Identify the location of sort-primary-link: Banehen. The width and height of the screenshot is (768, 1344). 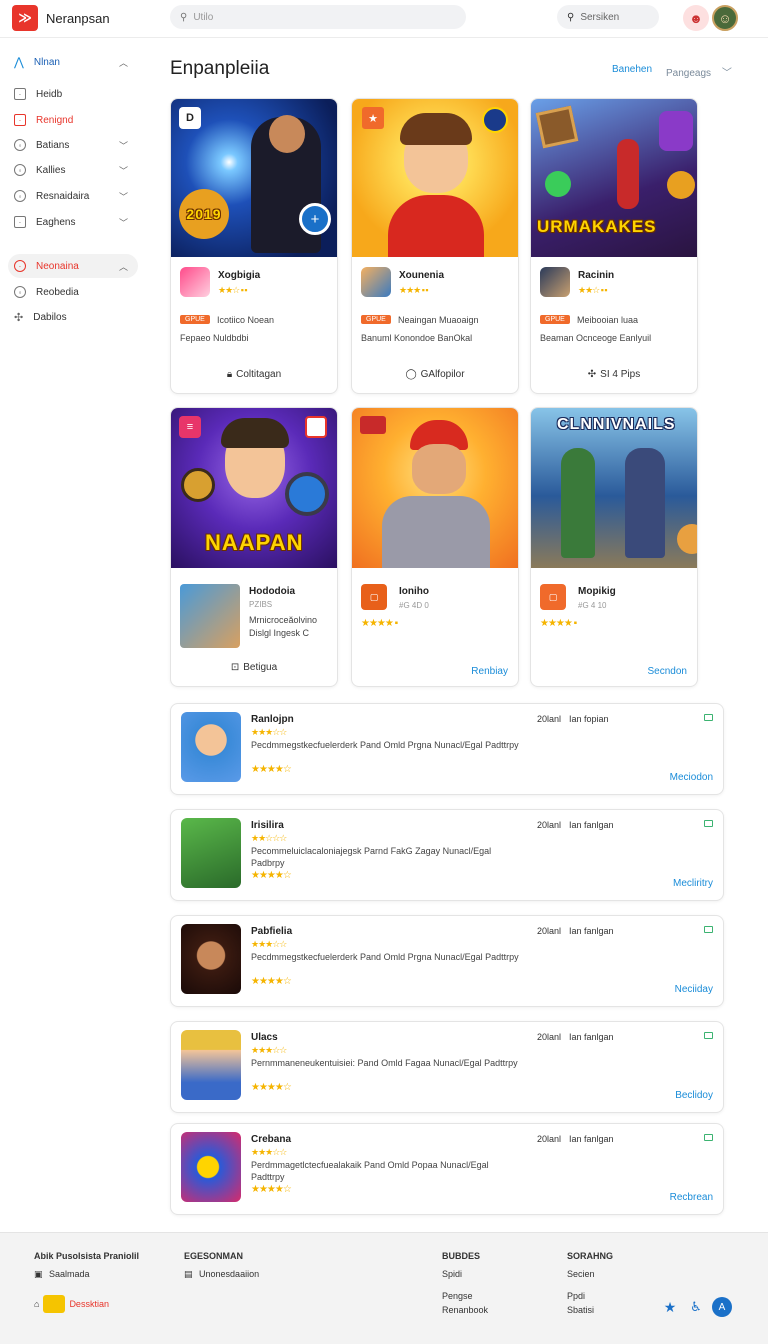
(632, 69).